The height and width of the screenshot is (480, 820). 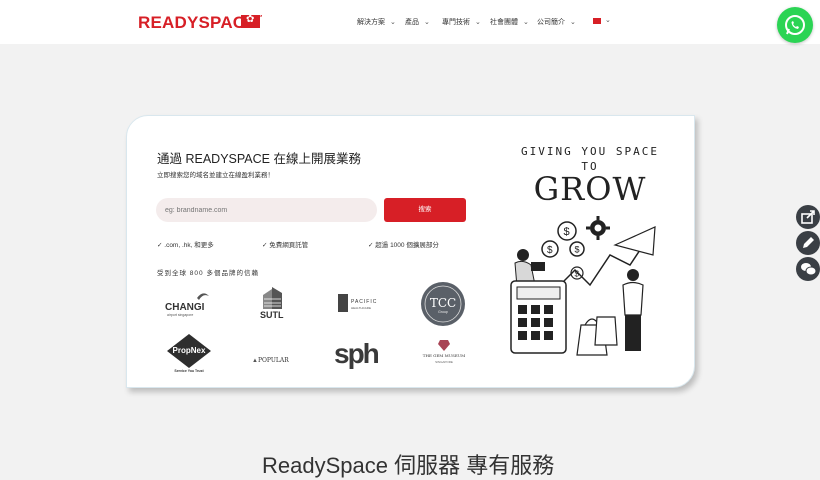 I want to click on chat-button, so click(x=808, y=269).